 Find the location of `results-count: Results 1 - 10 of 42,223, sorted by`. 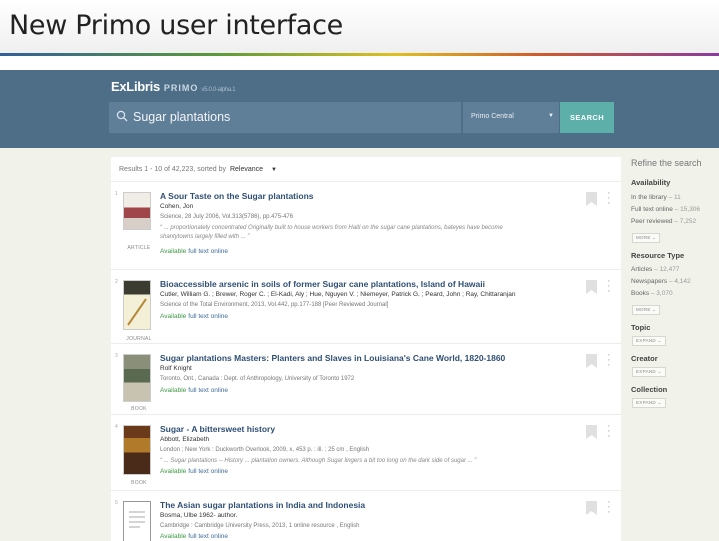

results-count: Results 1 - 10 of 42,223, sorted by is located at coordinates (173, 169).